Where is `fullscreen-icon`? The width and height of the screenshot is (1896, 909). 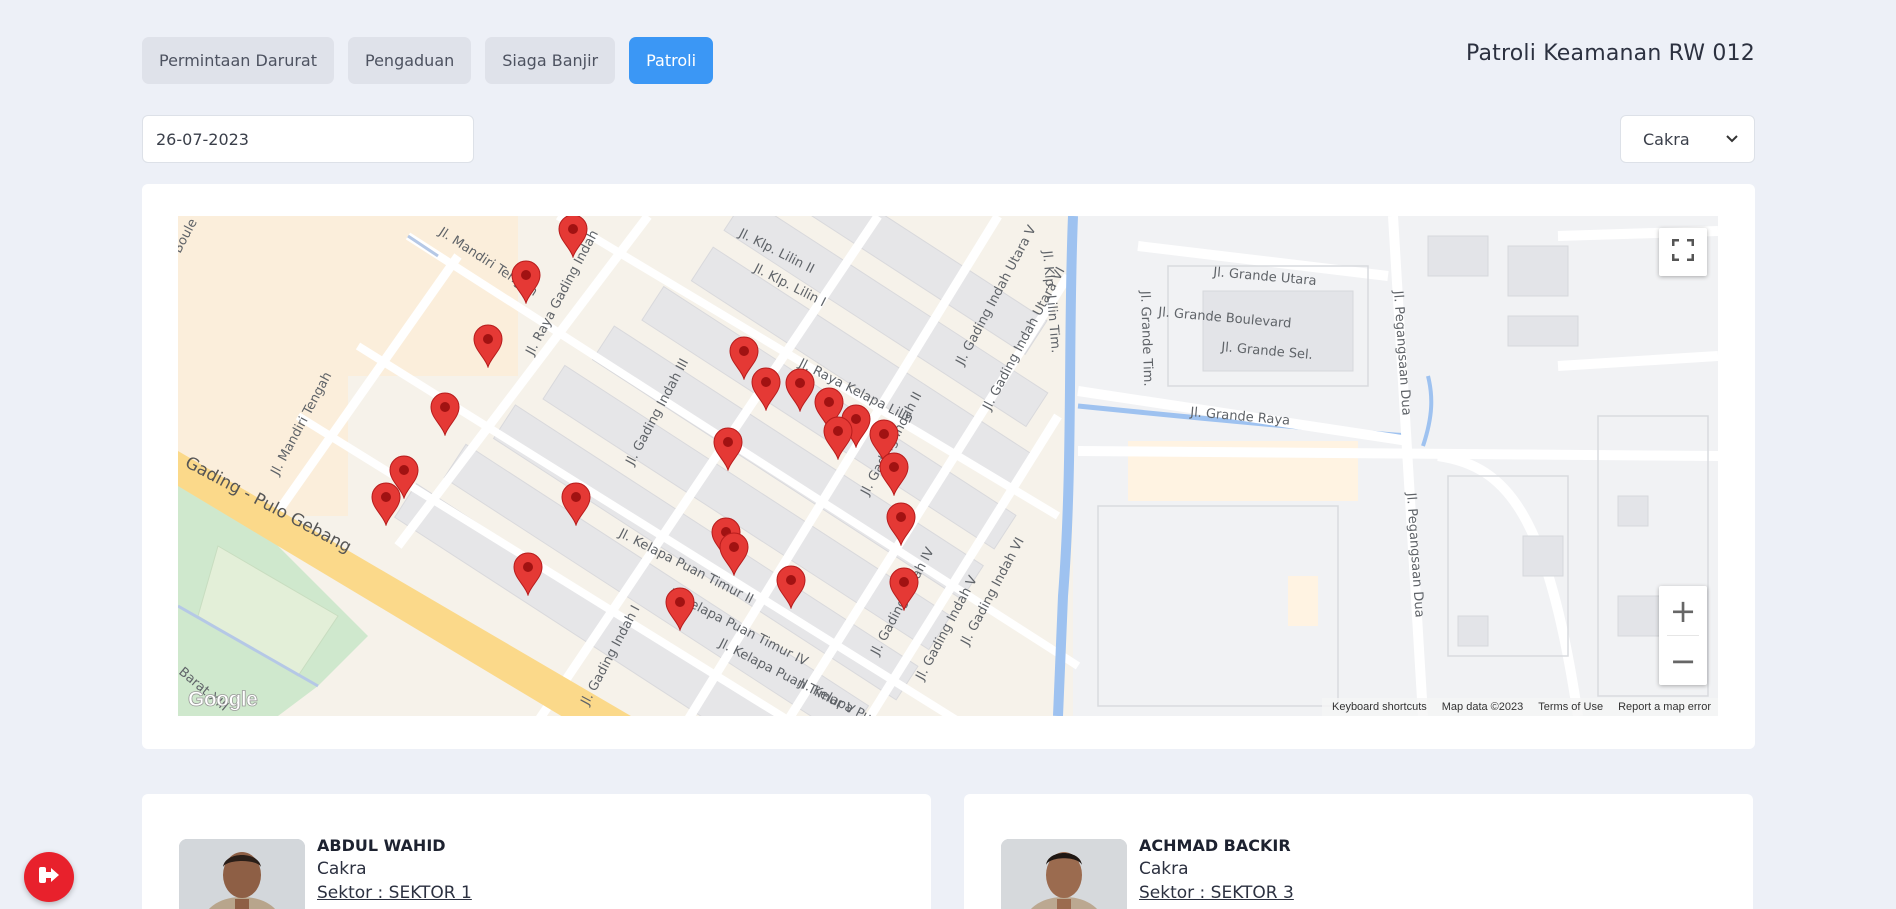
fullscreen-icon is located at coordinates (1683, 251).